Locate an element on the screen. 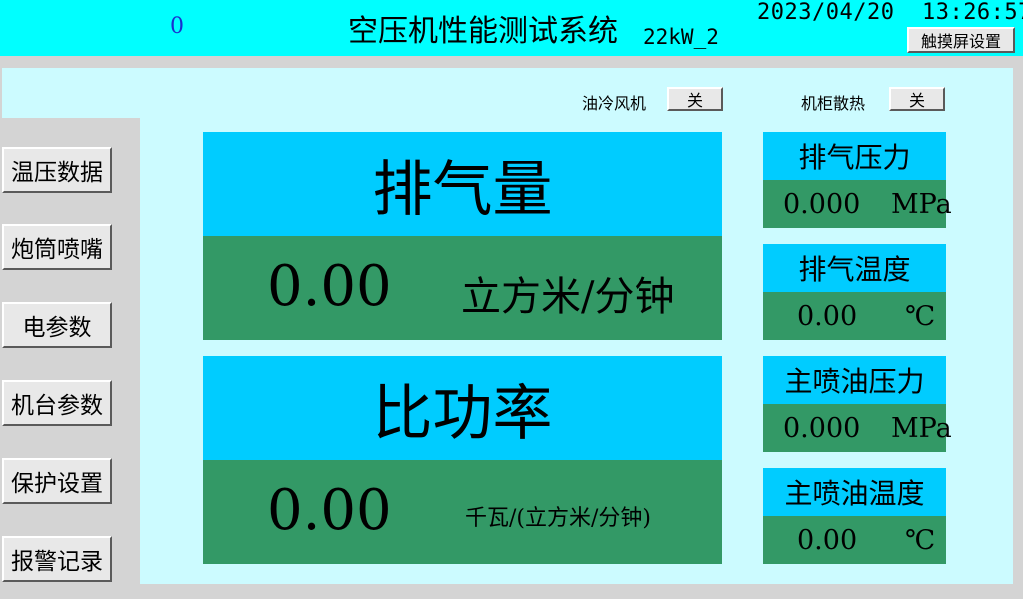 Image resolution: width=1023 pixels, height=599 pixels. main-oil-temperature-title: 主喷油温度 is located at coordinates (854, 492).